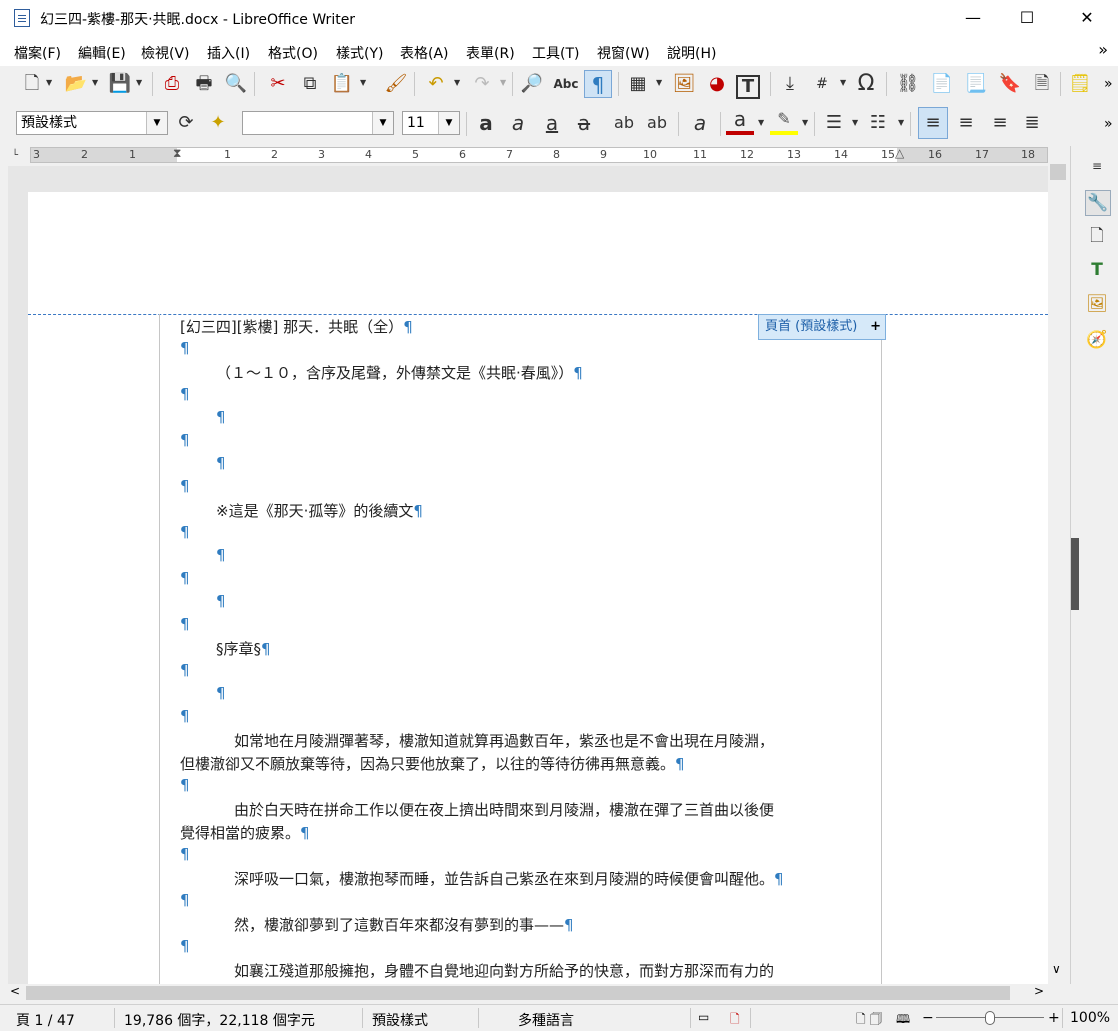 The width and height of the screenshot is (1118, 1031). Describe the element at coordinates (396, 84) in the screenshot. I see `clone-formatting-icon: 🖌` at that location.